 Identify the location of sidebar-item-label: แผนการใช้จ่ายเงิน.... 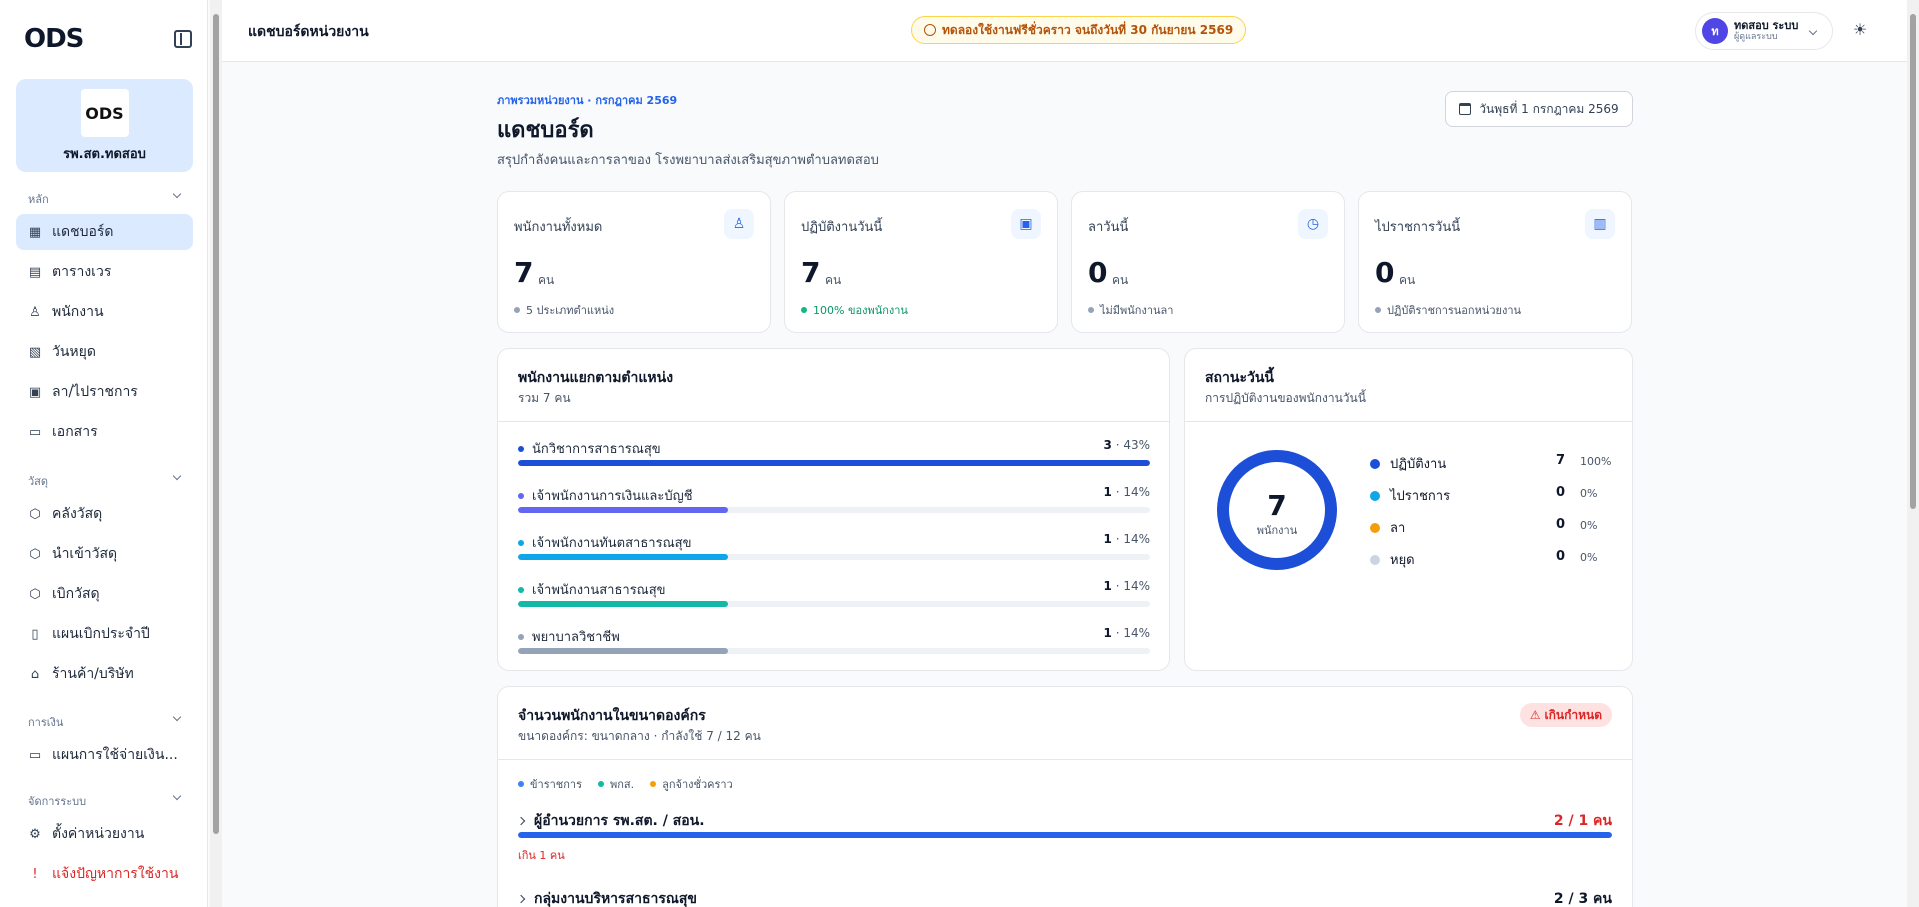
(115, 755).